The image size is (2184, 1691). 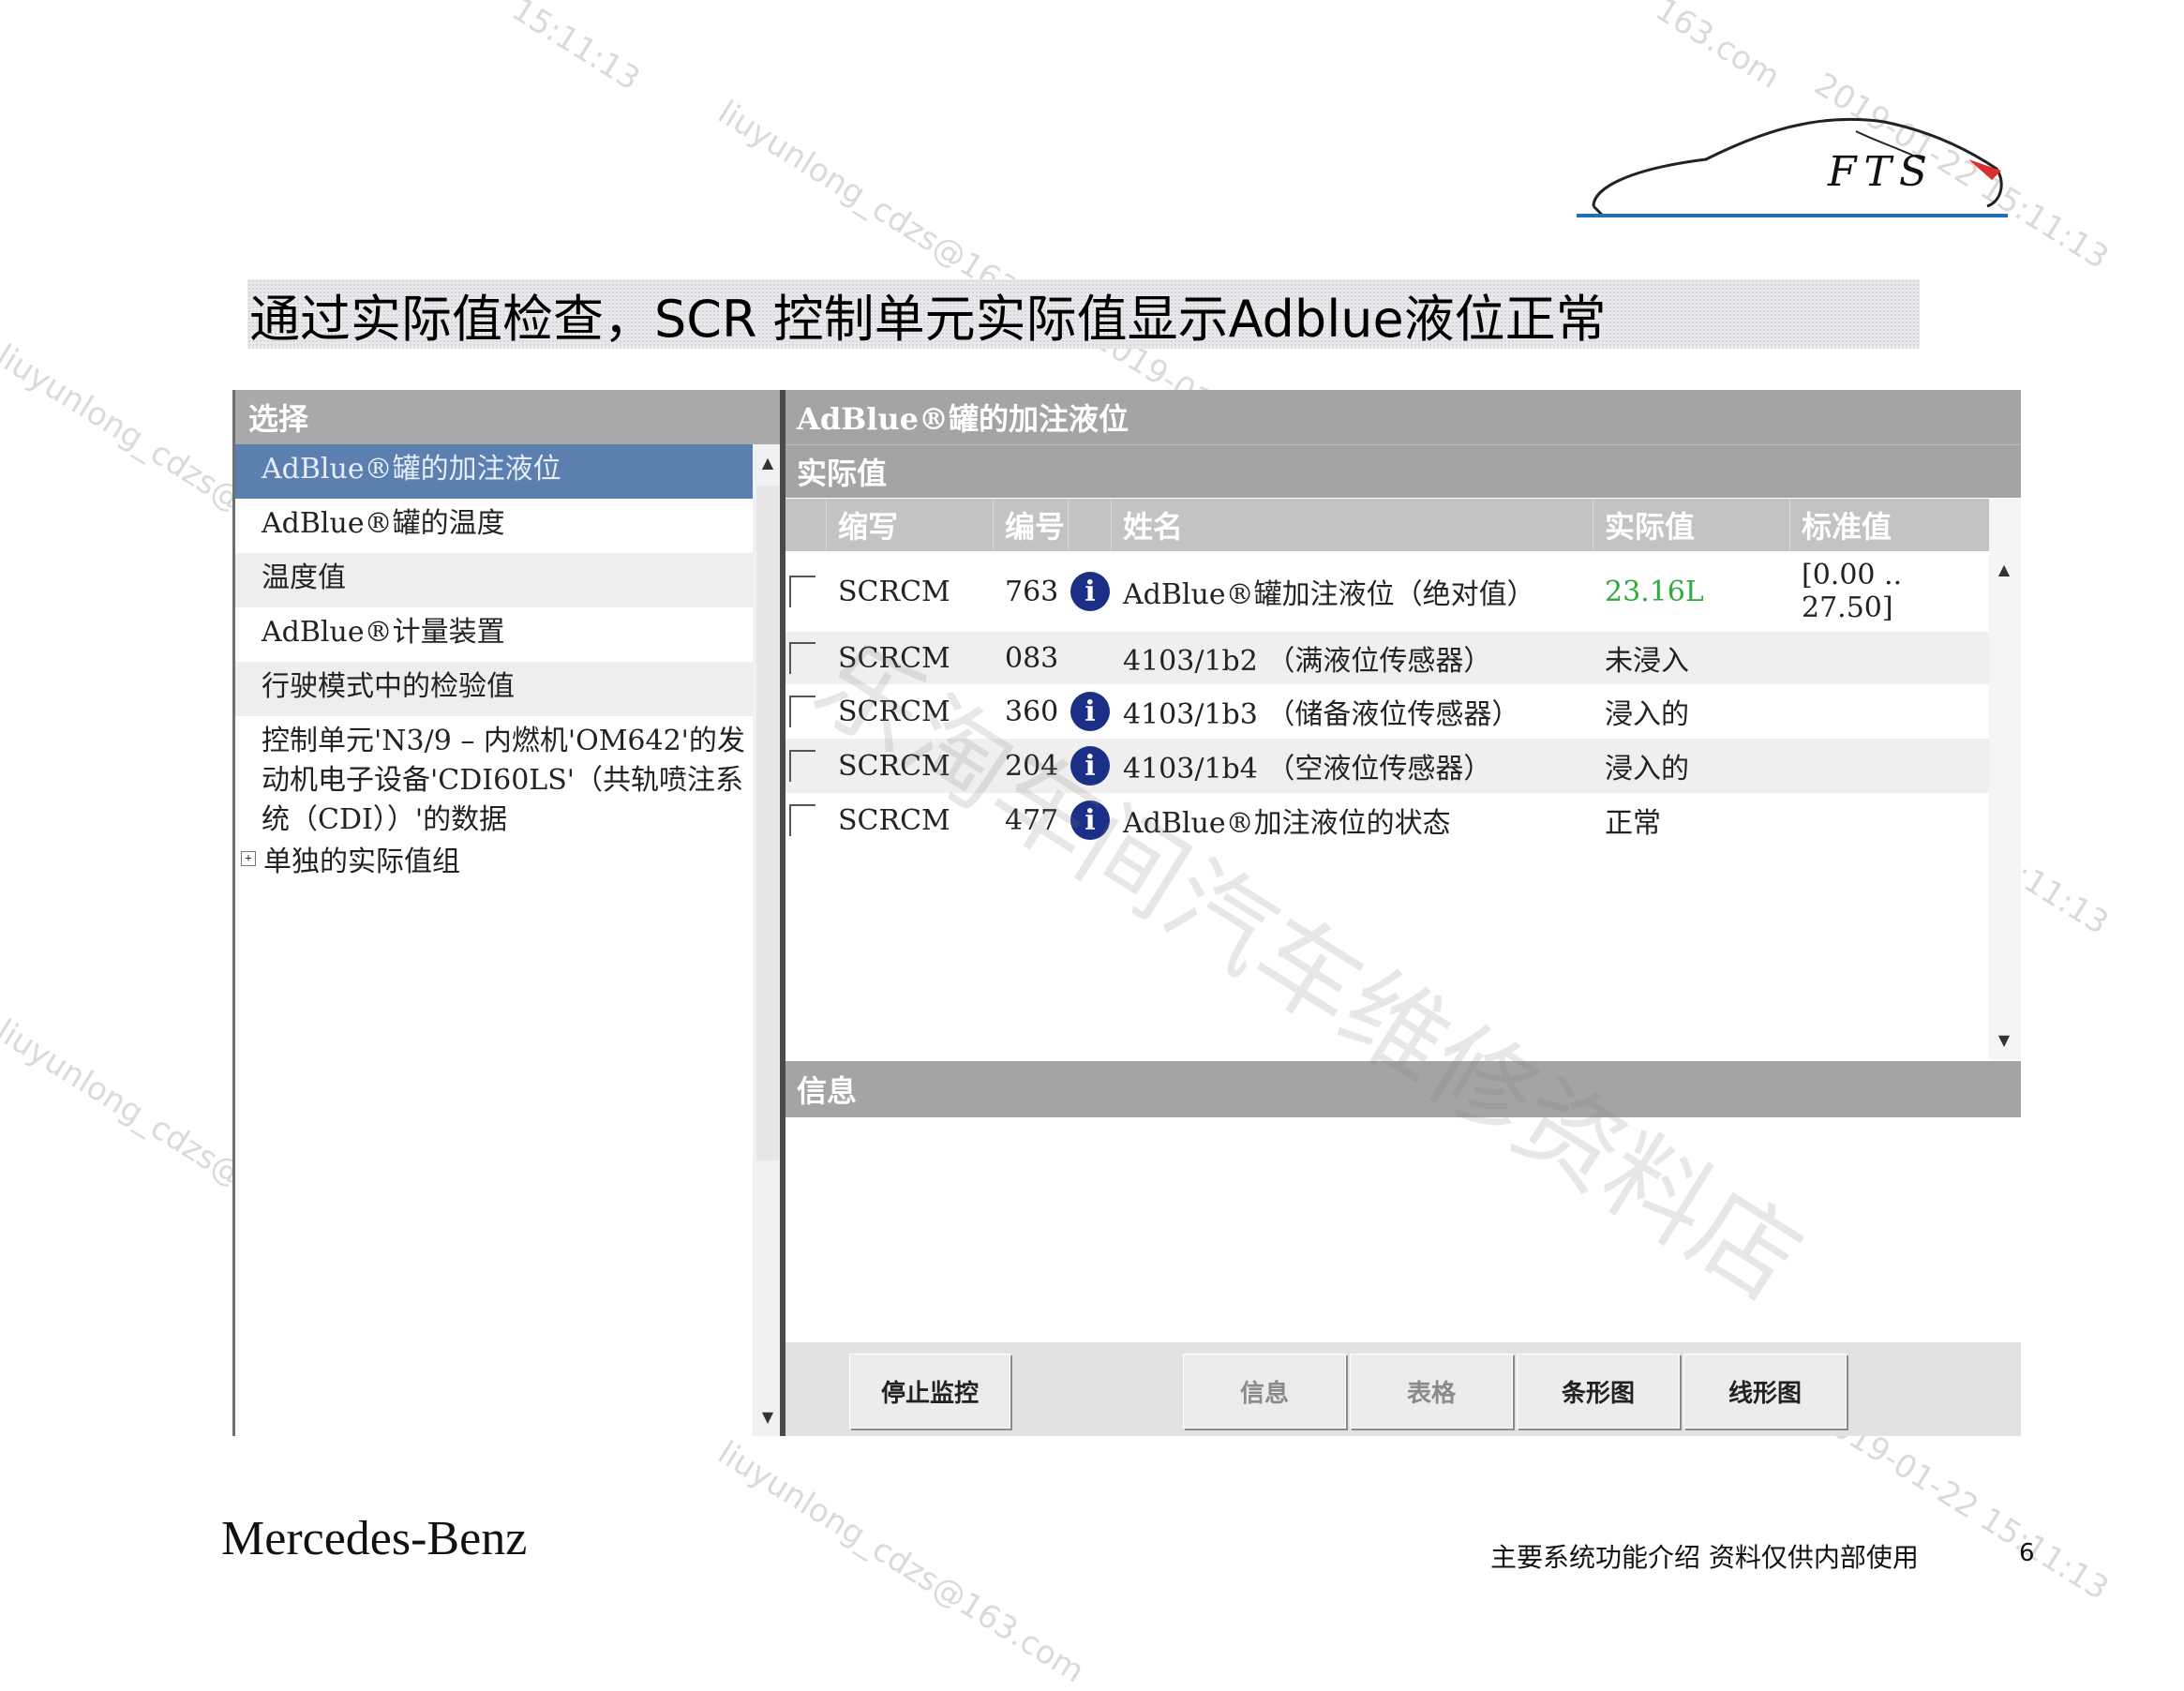 I want to click on button-bar: 停止监控 信息 表格 条形图 线形图, so click(x=1403, y=1389).